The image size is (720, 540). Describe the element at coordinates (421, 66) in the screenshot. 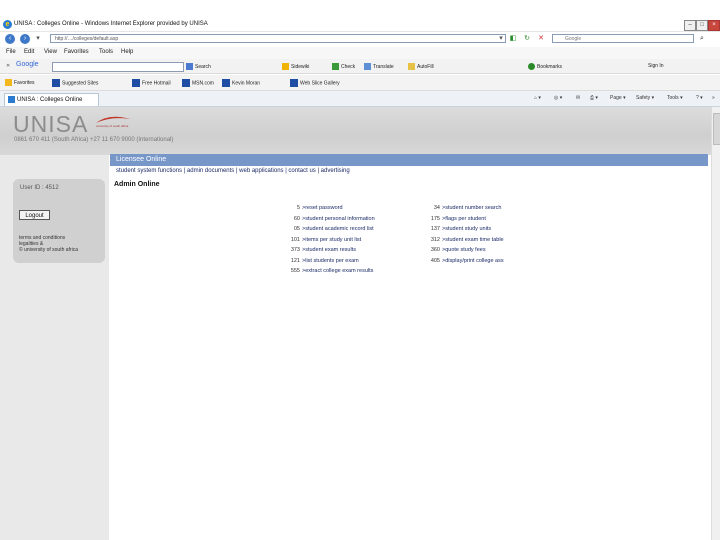

I see `autofill-button: AutoFill` at that location.